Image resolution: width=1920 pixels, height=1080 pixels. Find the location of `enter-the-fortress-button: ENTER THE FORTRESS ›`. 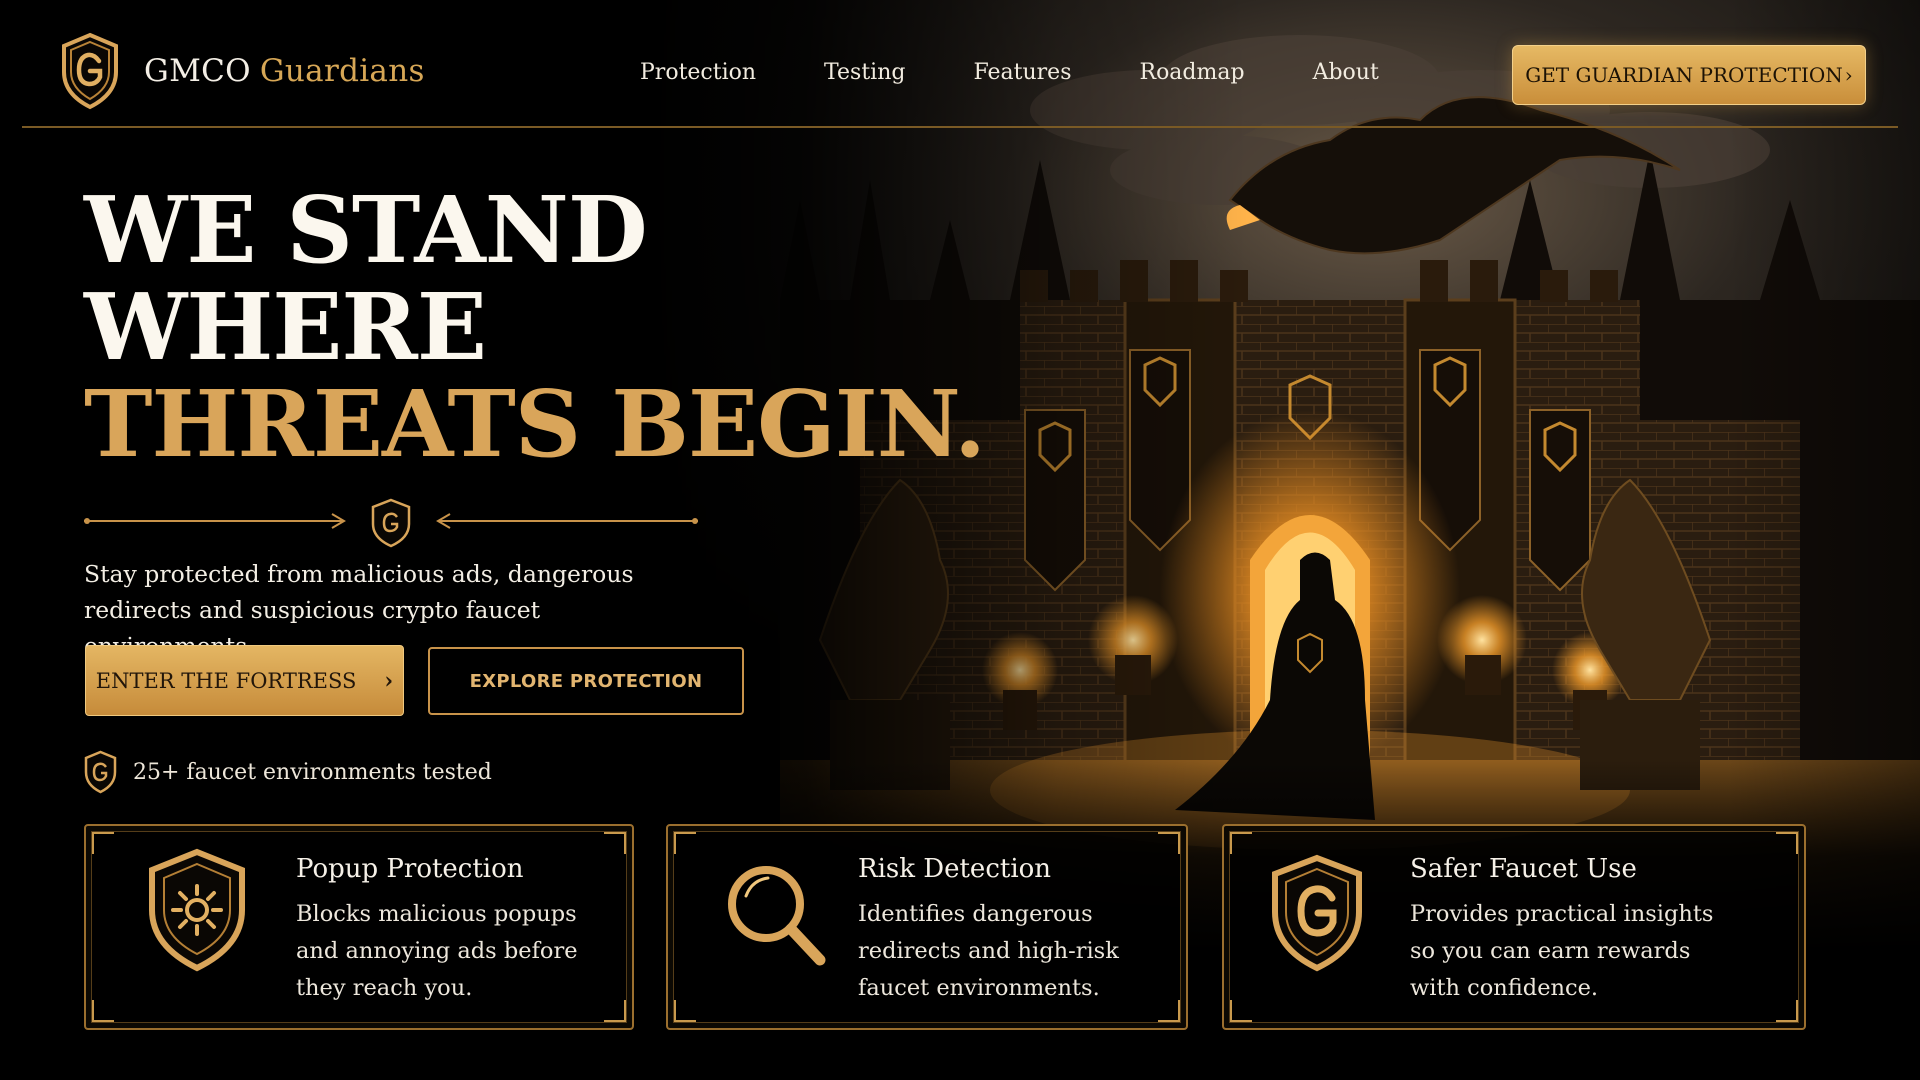

enter-the-fortress-button: ENTER THE FORTRESS › is located at coordinates (244, 680).